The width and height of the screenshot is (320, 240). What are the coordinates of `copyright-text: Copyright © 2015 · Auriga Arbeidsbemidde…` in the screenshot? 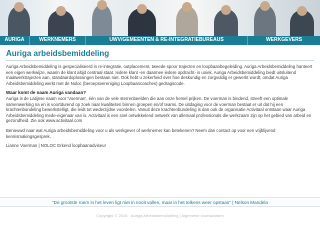 It's located at (160, 215).